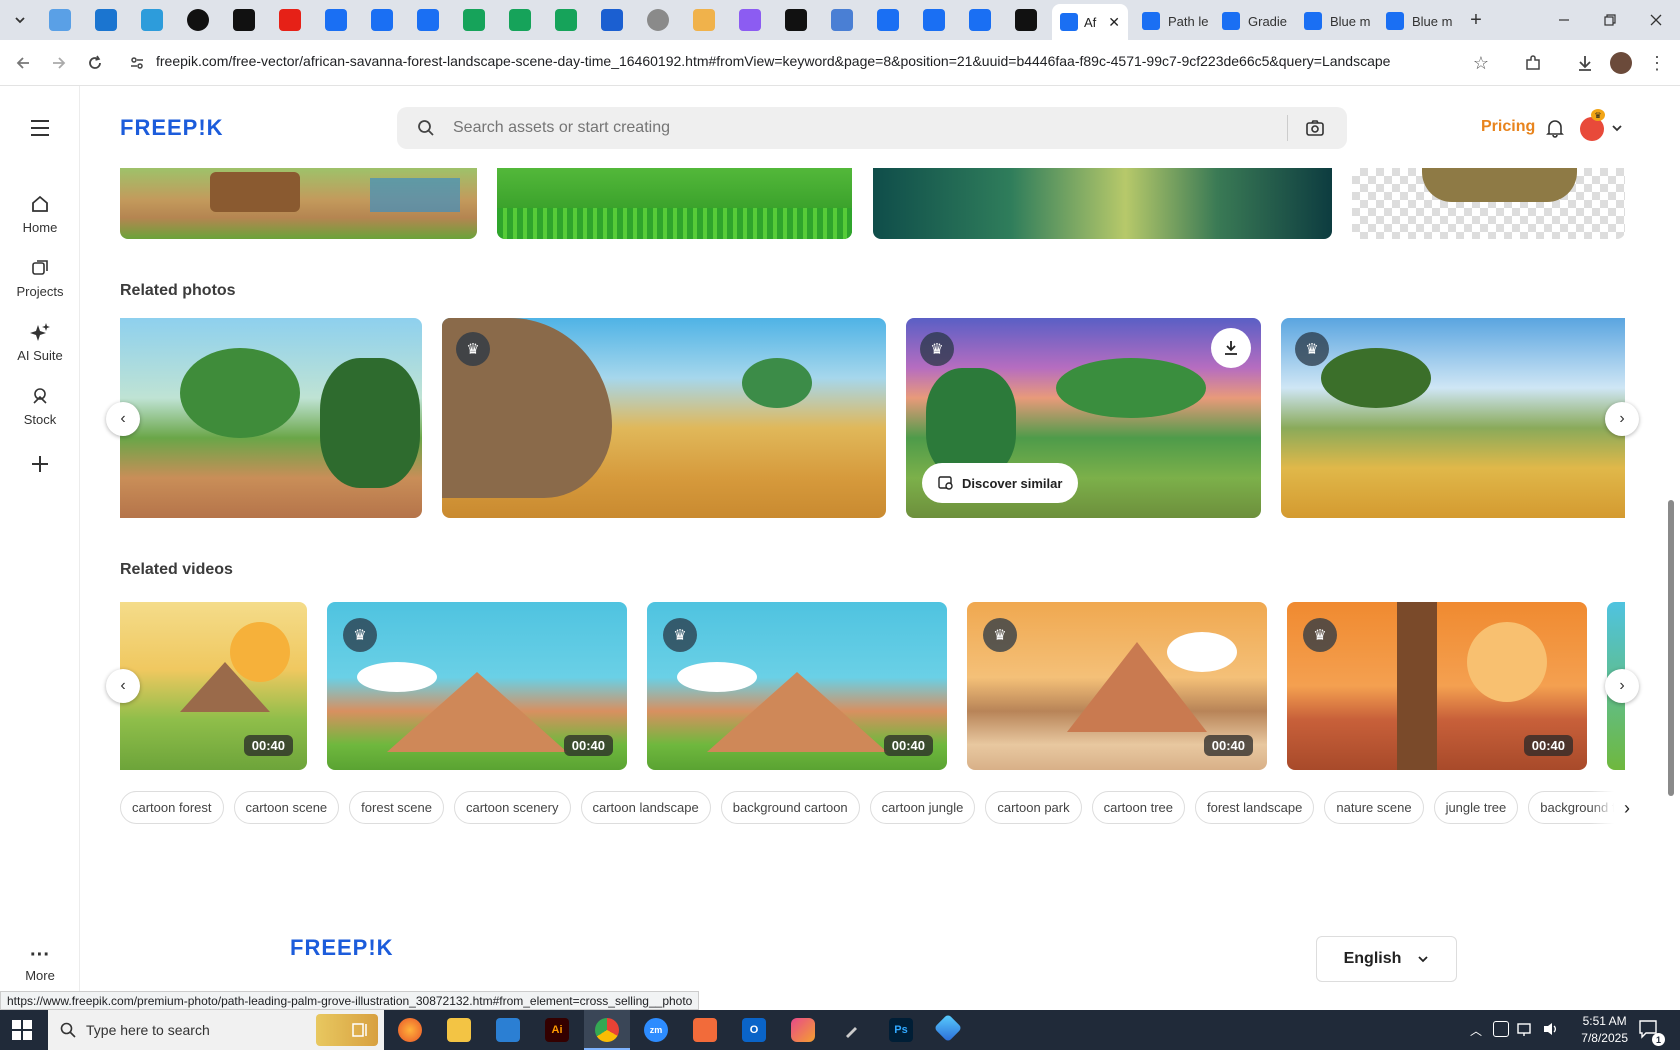  What do you see at coordinates (1114, 22) in the screenshot?
I see `close-tab-icon: ✕` at bounding box center [1114, 22].